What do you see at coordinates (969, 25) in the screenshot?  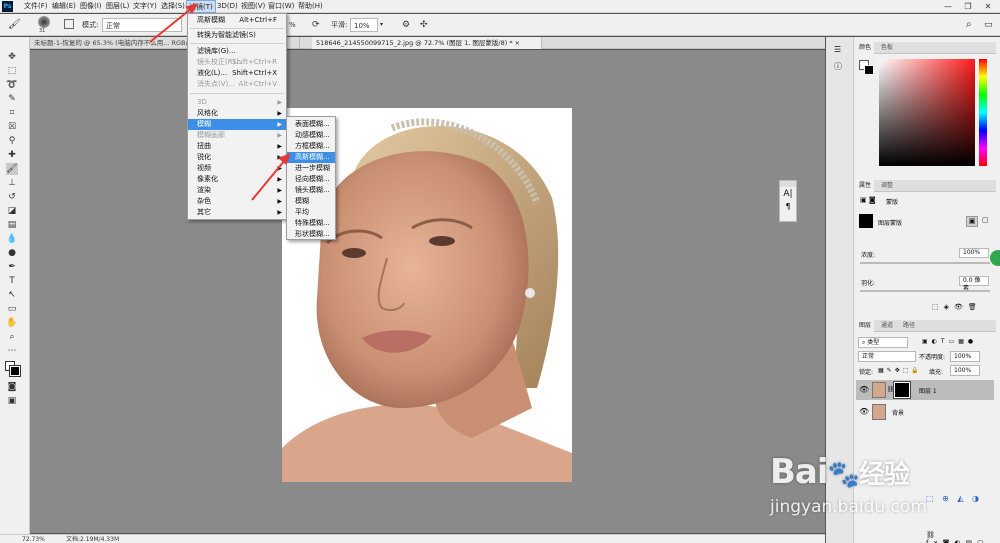 I see `search-icon: ⌕` at bounding box center [969, 25].